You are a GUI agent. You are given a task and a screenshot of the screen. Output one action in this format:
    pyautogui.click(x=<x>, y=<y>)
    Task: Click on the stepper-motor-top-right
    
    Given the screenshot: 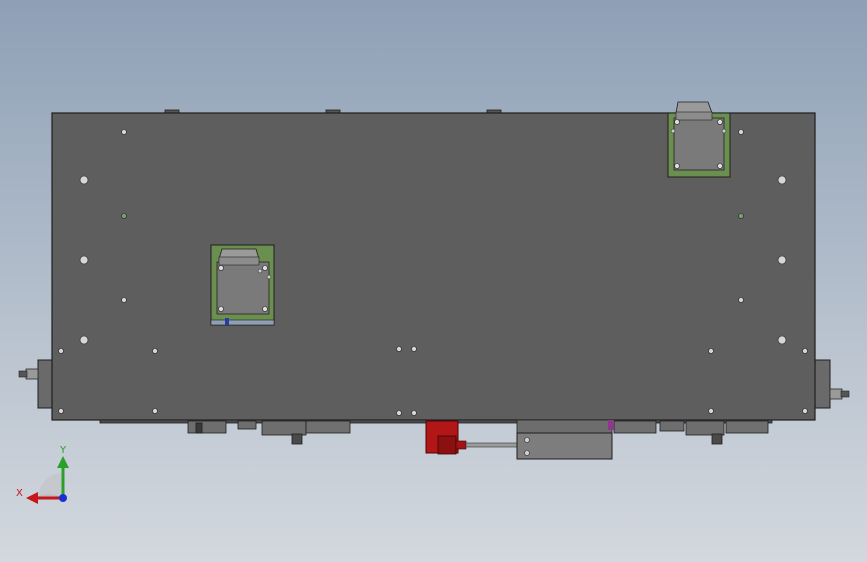 What is the action you would take?
    pyautogui.click(x=699, y=139)
    